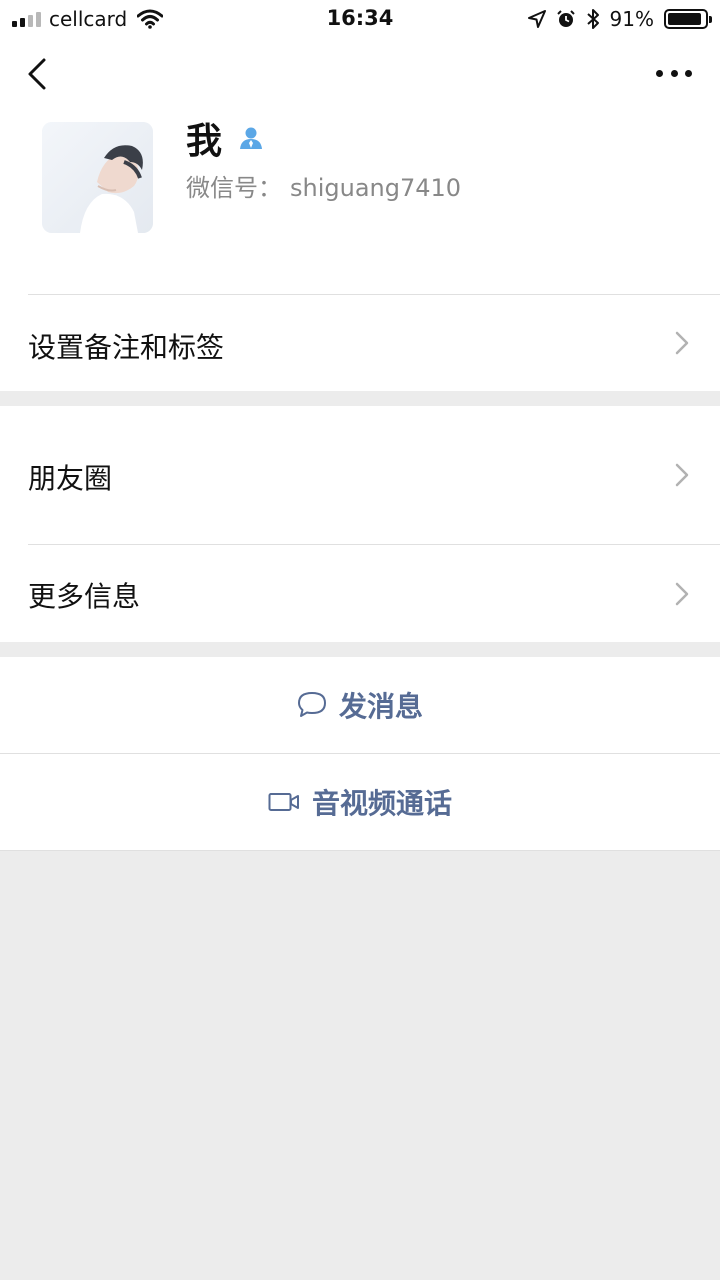 The height and width of the screenshot is (1280, 720). What do you see at coordinates (376, 188) in the screenshot?
I see `wechat-id-value: shiguang7410` at bounding box center [376, 188].